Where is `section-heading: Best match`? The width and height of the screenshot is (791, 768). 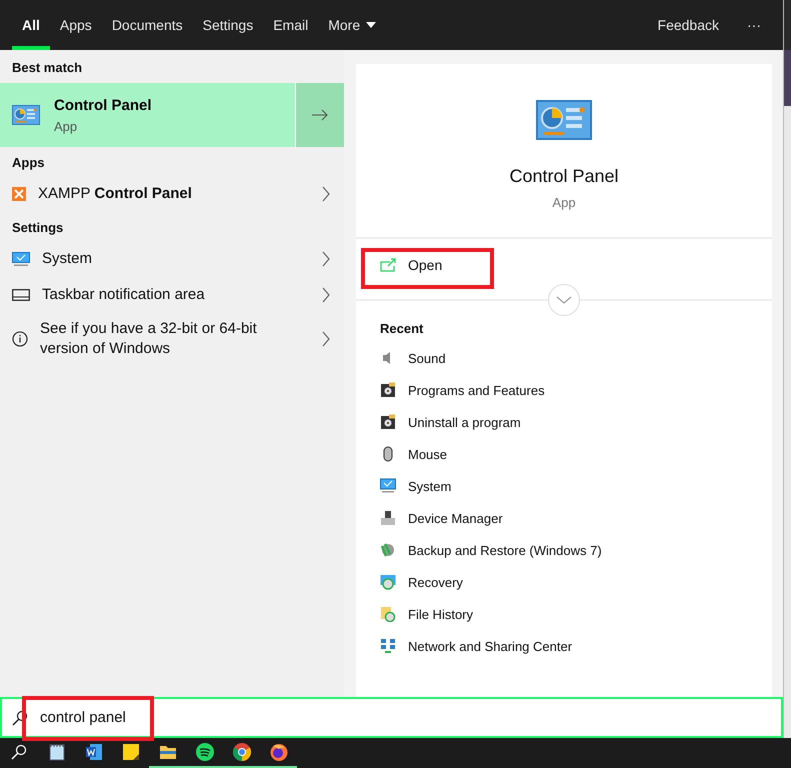
section-heading: Best match is located at coordinates (47, 68).